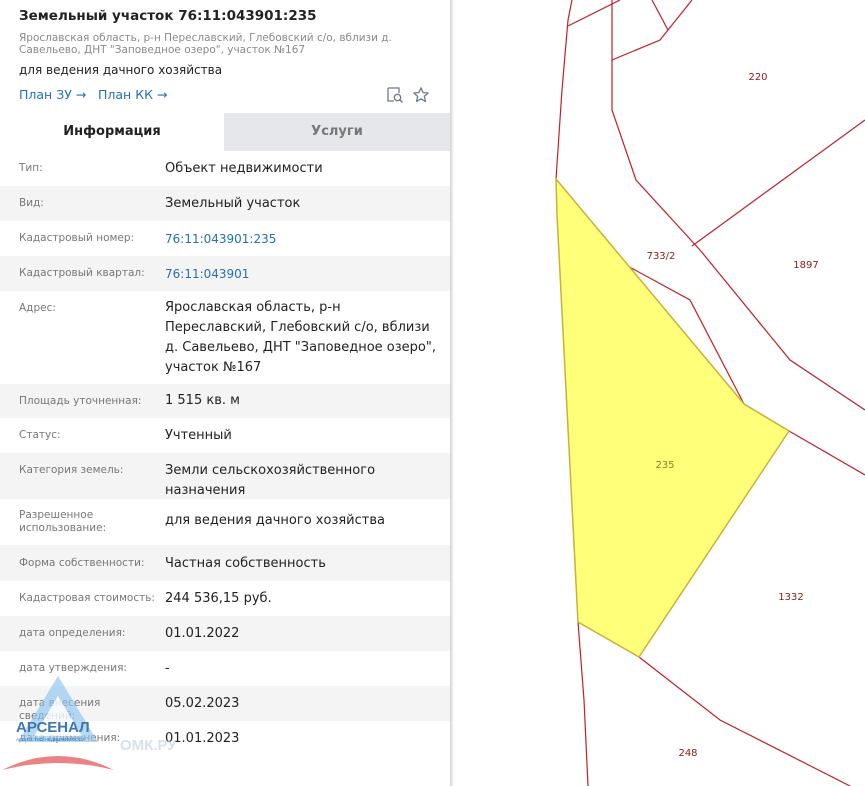 The width and height of the screenshot is (865, 786). Describe the element at coordinates (71, 470) in the screenshot. I see `info-label: Категория земель:` at that location.